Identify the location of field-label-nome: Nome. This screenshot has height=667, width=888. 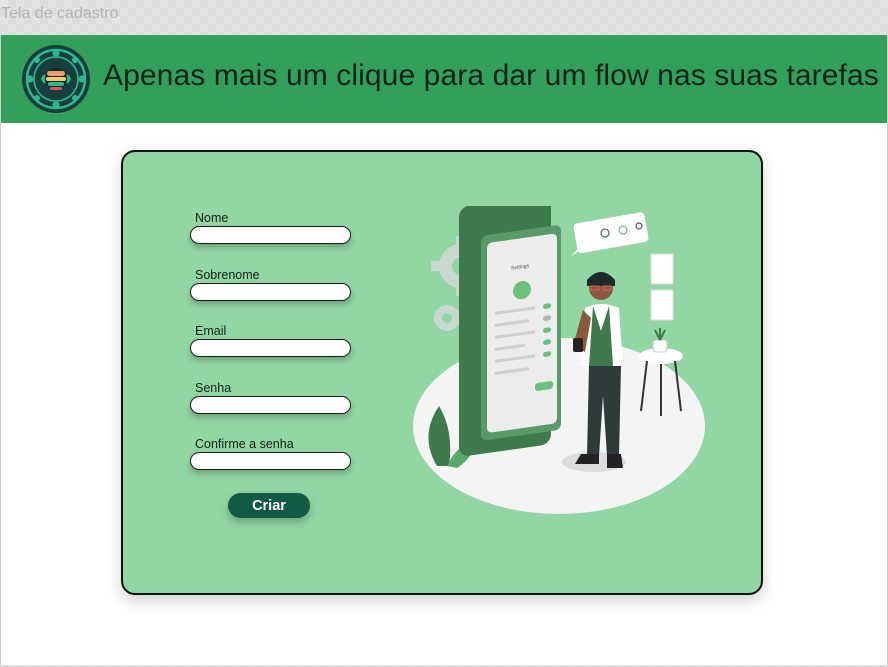
(212, 218).